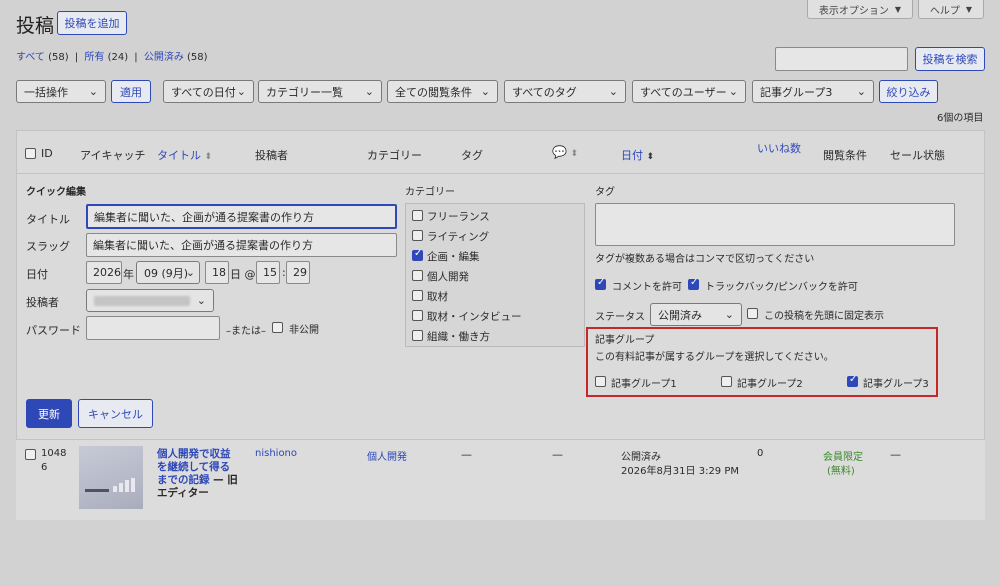 This screenshot has height=586, width=1000. Describe the element at coordinates (387, 455) in the screenshot. I see `post-category-link: 個人開発` at that location.